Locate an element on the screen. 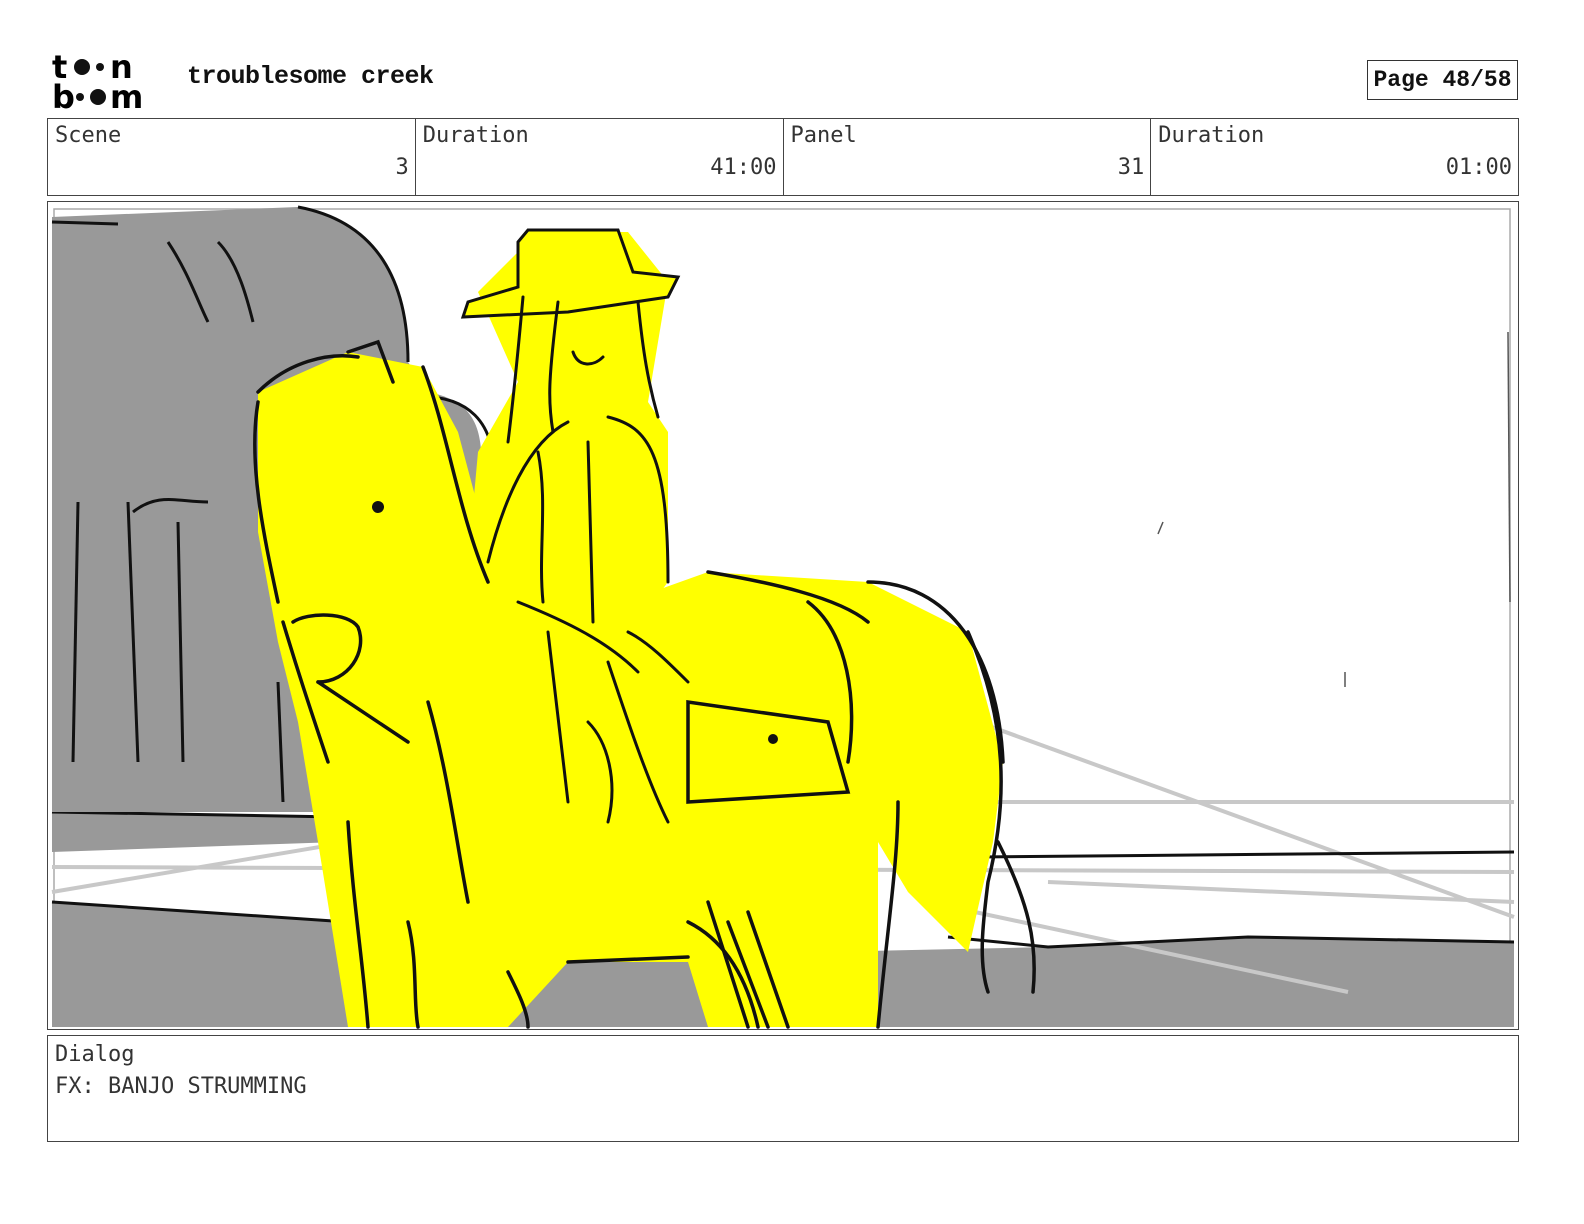 The height and width of the screenshot is (1224, 1584). dialog-box: Dialog FX: BANJO STRUMMING is located at coordinates (783, 1088).